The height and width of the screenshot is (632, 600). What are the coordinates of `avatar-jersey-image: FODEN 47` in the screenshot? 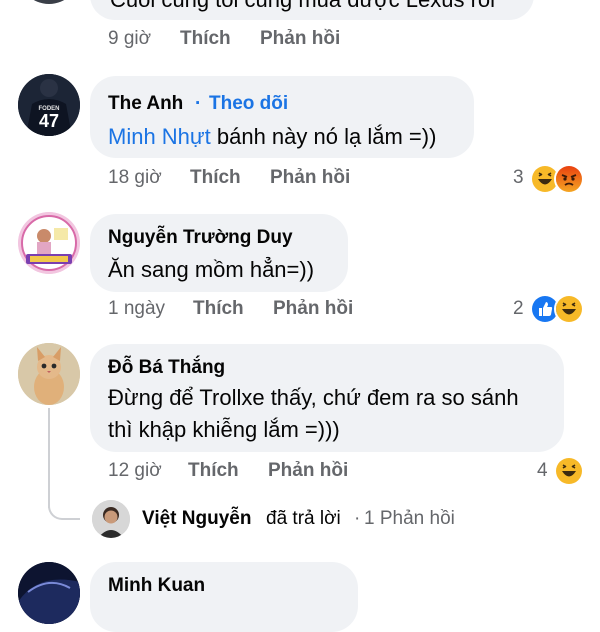 It's located at (49, 105).